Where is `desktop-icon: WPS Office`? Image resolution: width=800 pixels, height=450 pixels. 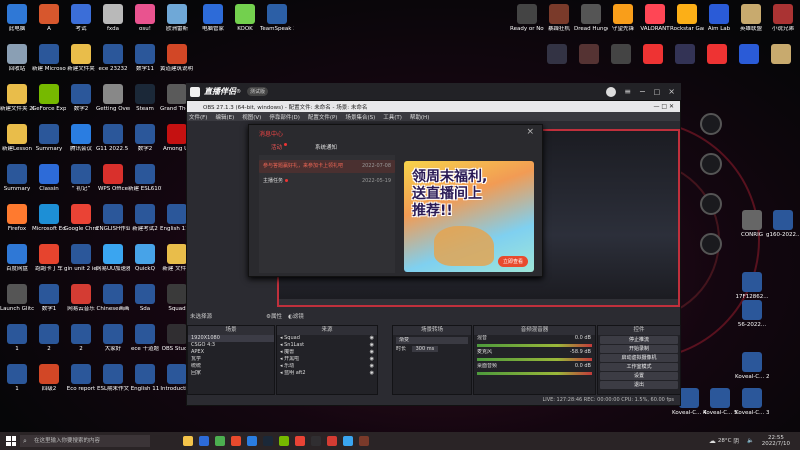
desktop-icon: WPS Office is located at coordinates (113, 184).